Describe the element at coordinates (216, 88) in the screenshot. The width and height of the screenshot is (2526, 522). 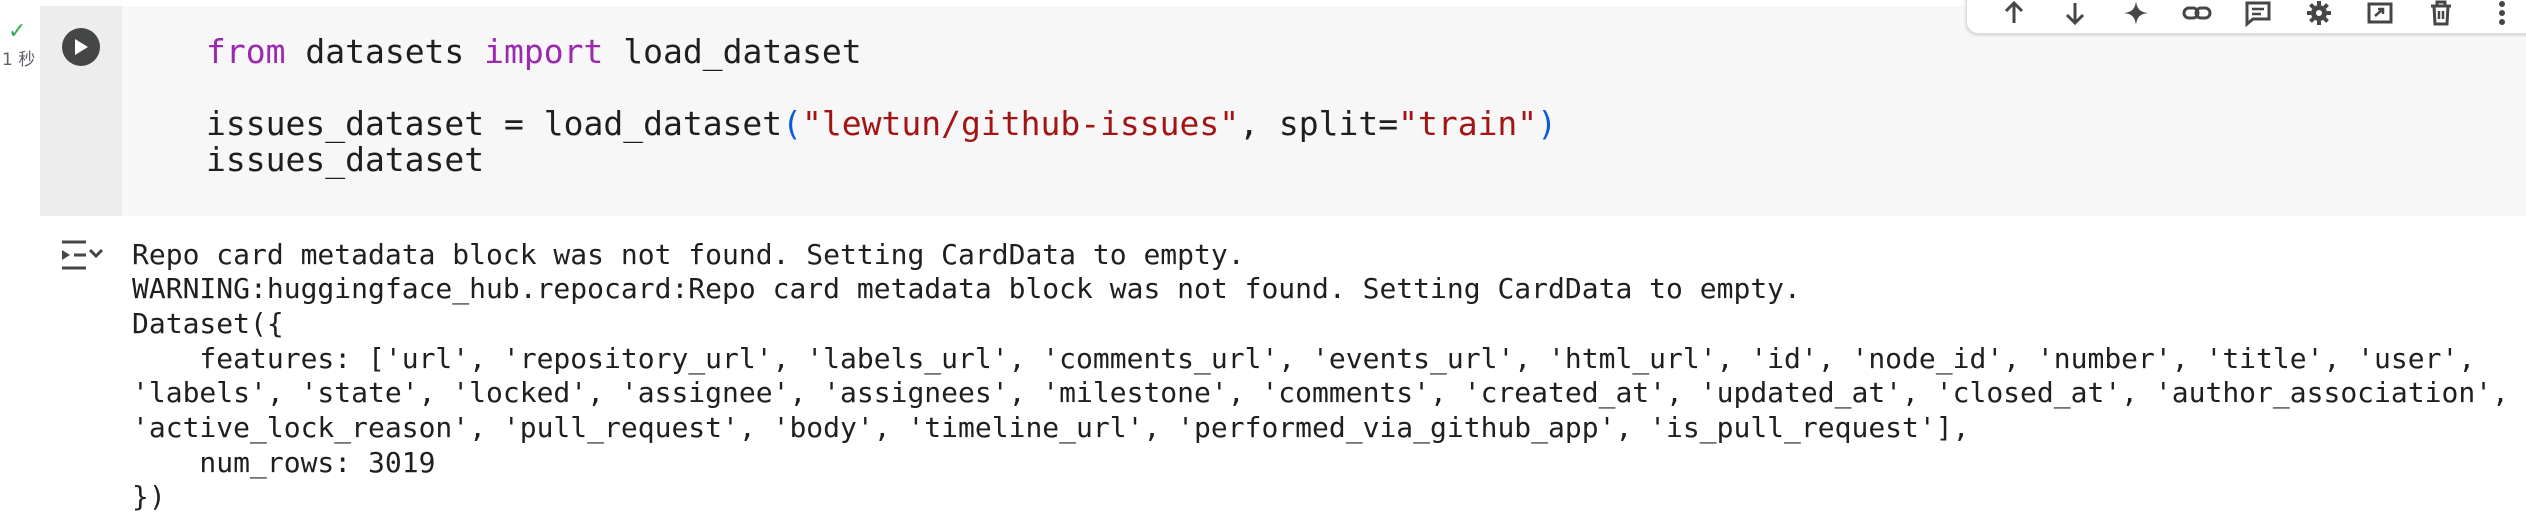
I see `code-line-2-blank` at that location.